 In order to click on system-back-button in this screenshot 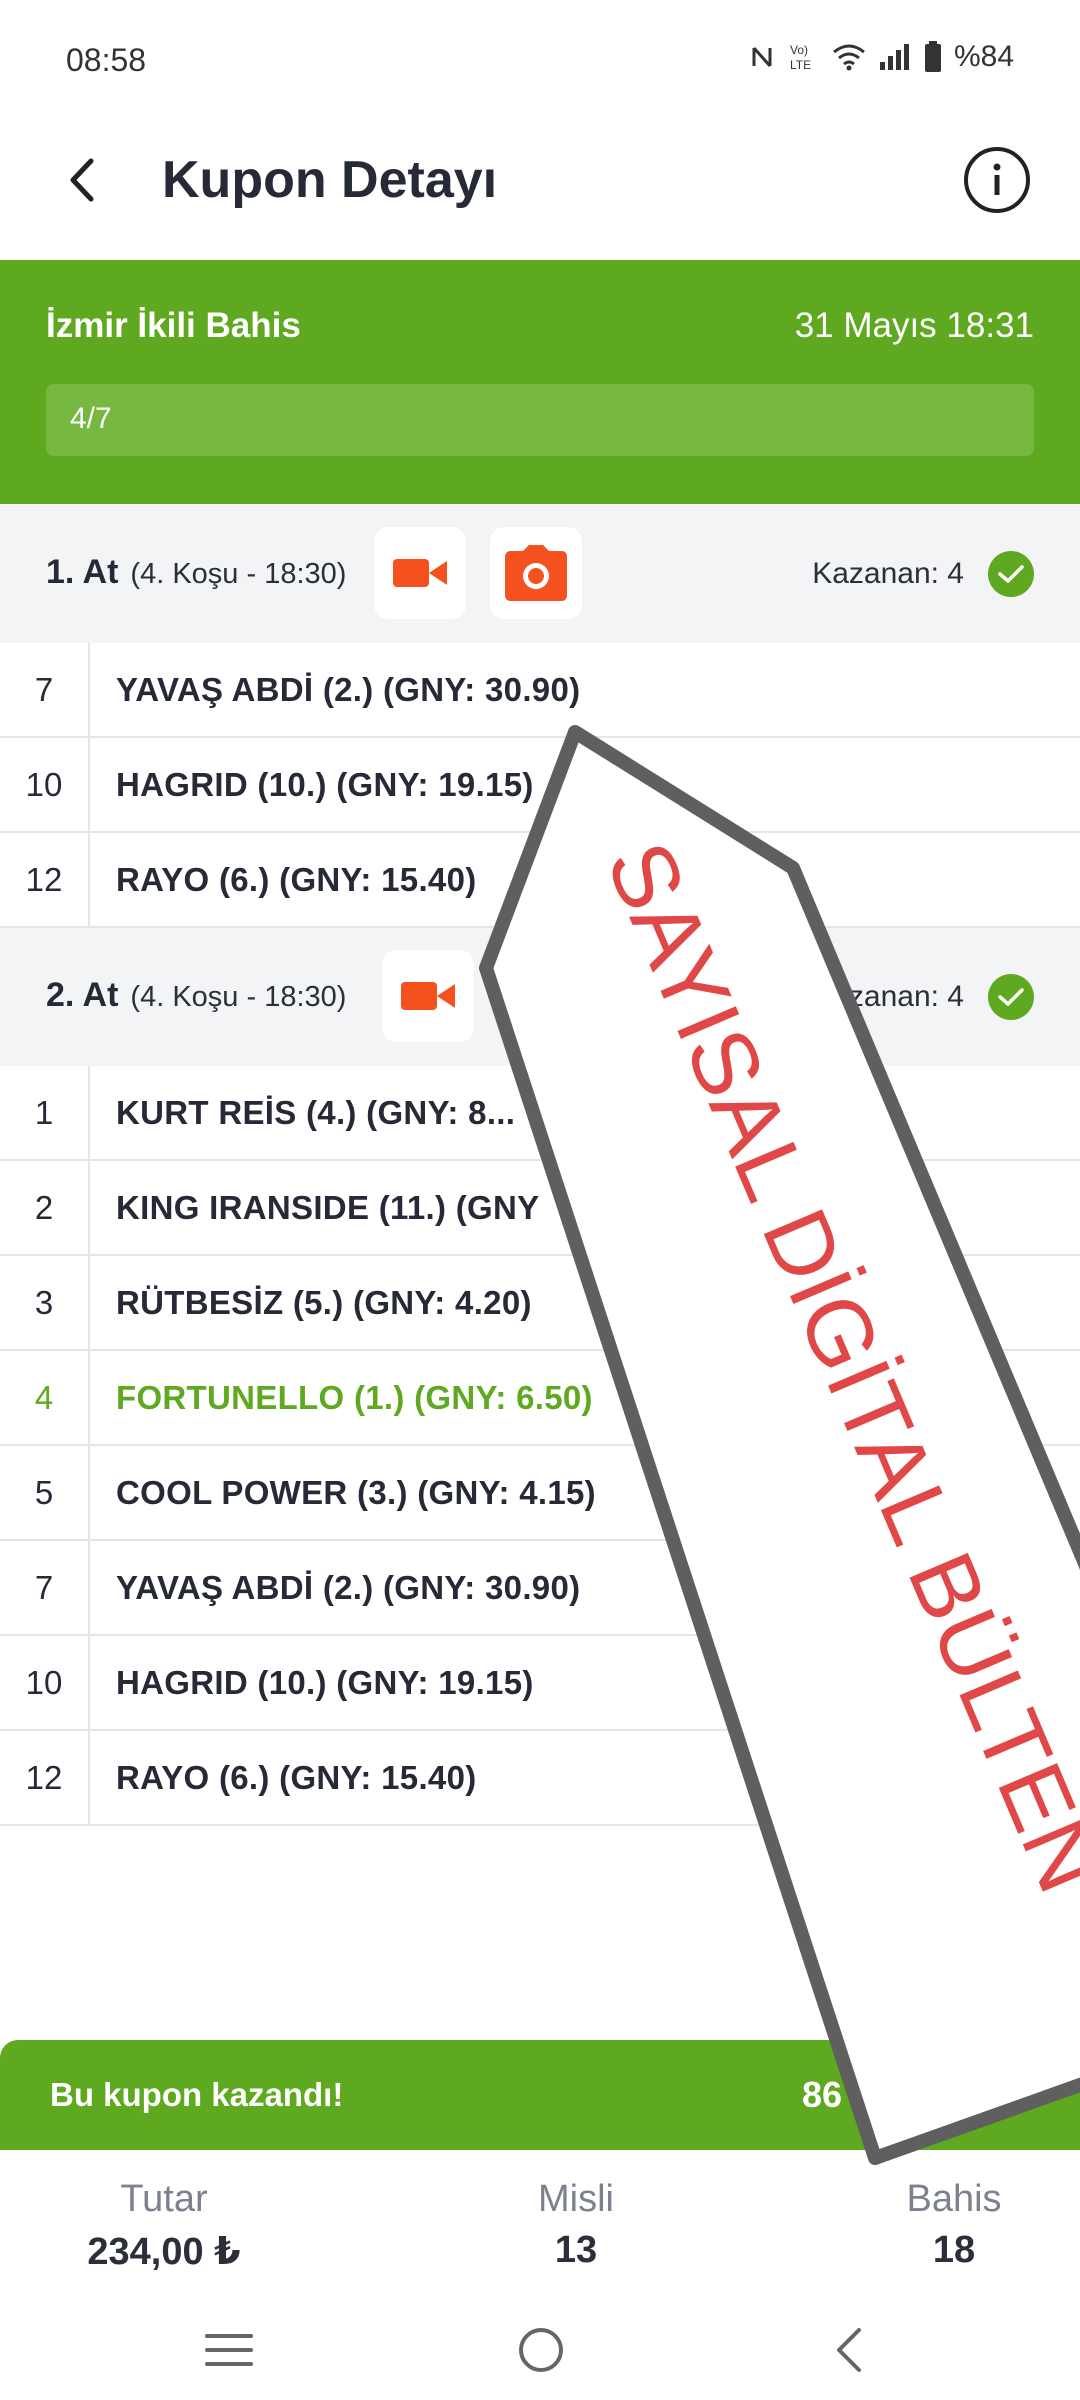, I will do `click(849, 2350)`.